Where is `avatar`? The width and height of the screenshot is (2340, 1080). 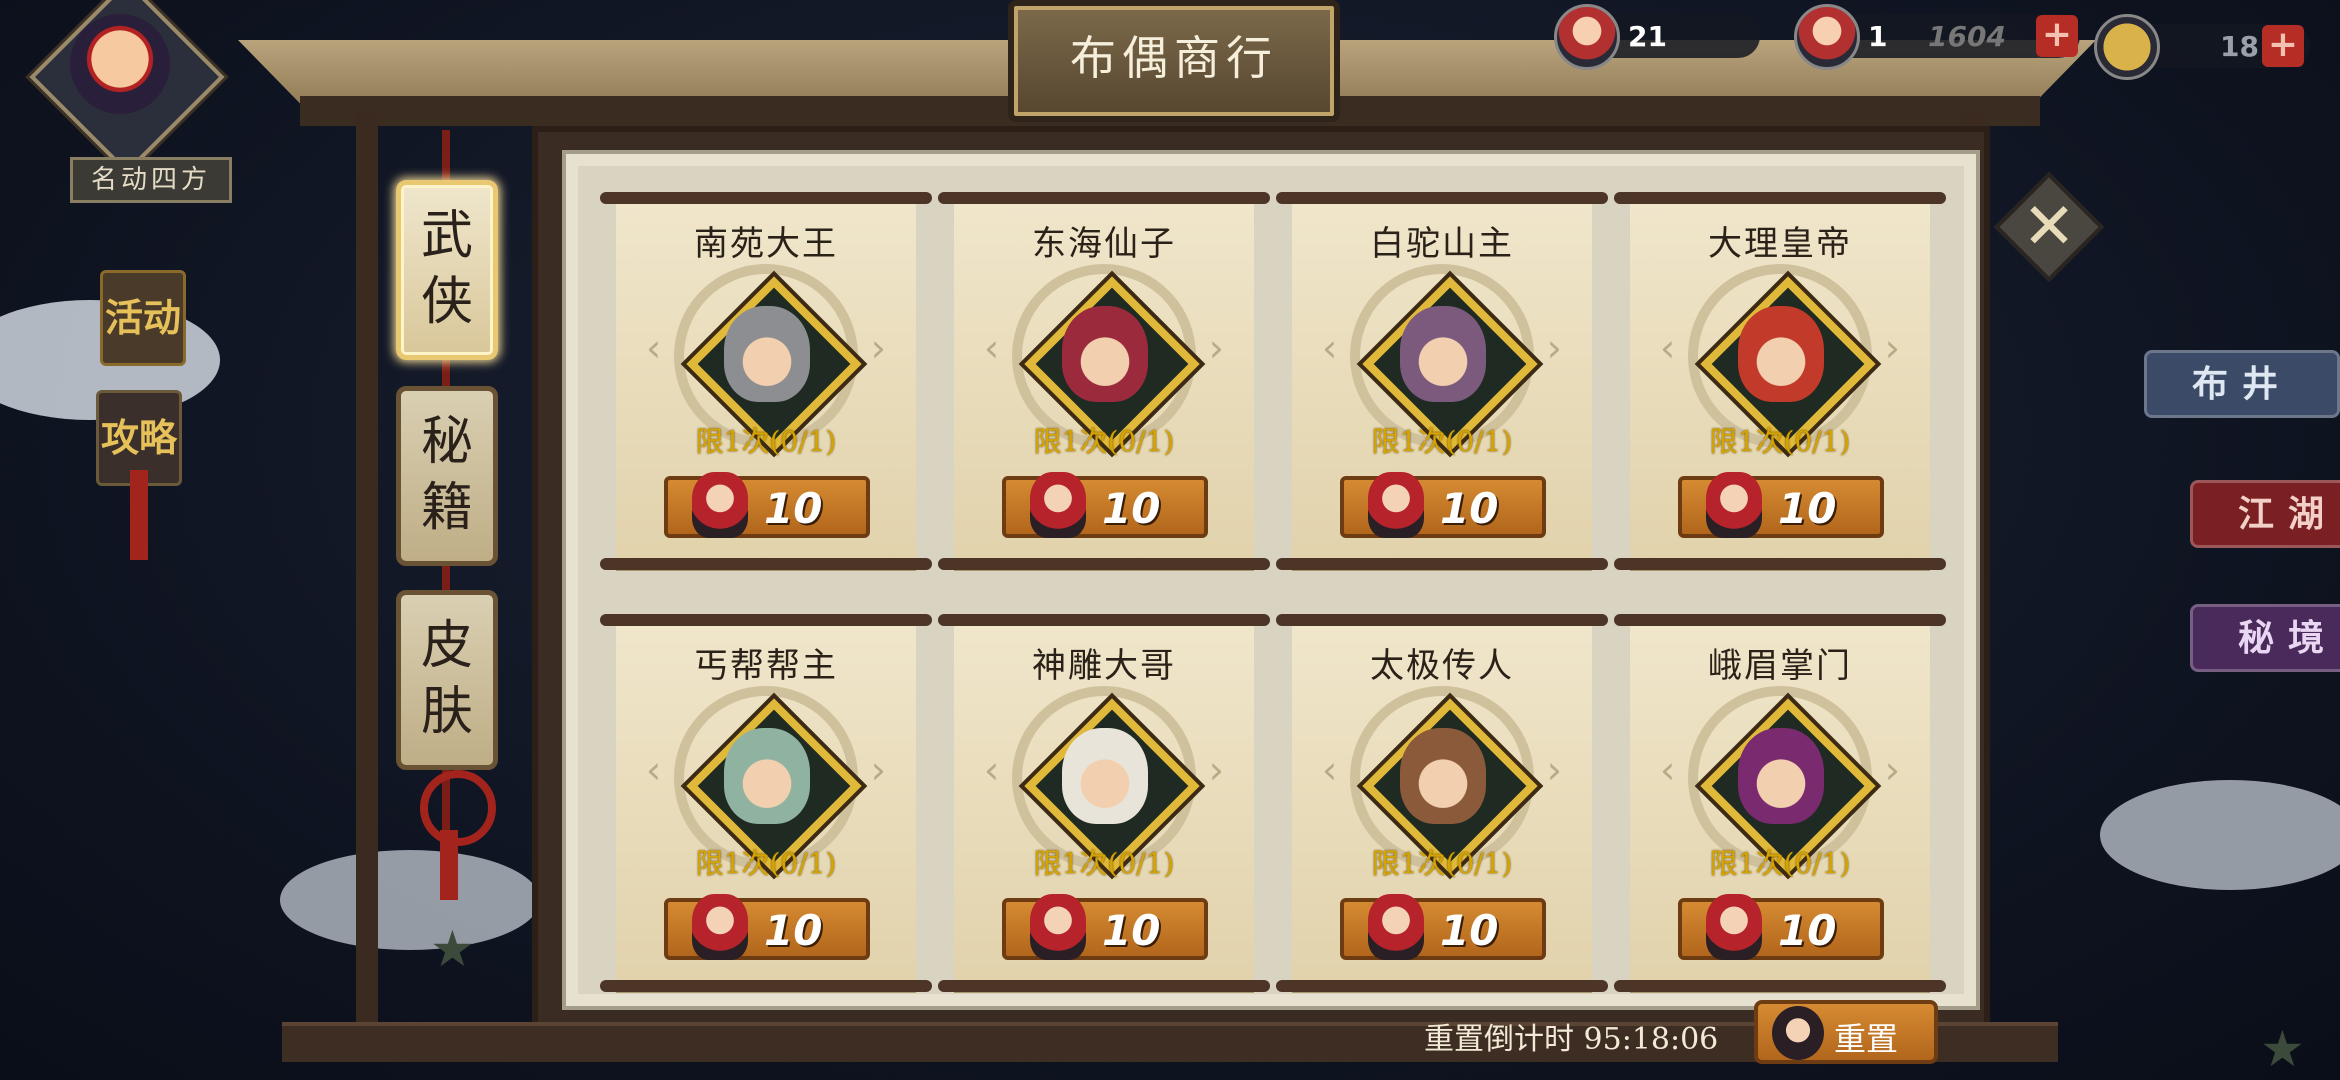 avatar is located at coordinates (120, 64).